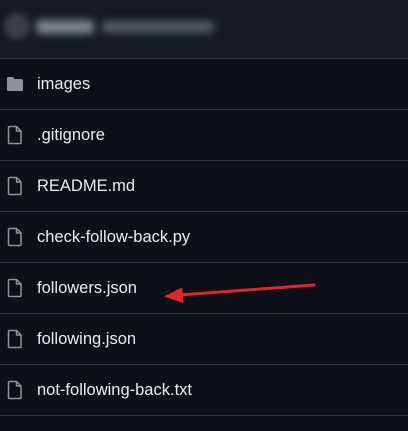 The height and width of the screenshot is (431, 408). What do you see at coordinates (86, 339) in the screenshot?
I see `file-name: following.json` at bounding box center [86, 339].